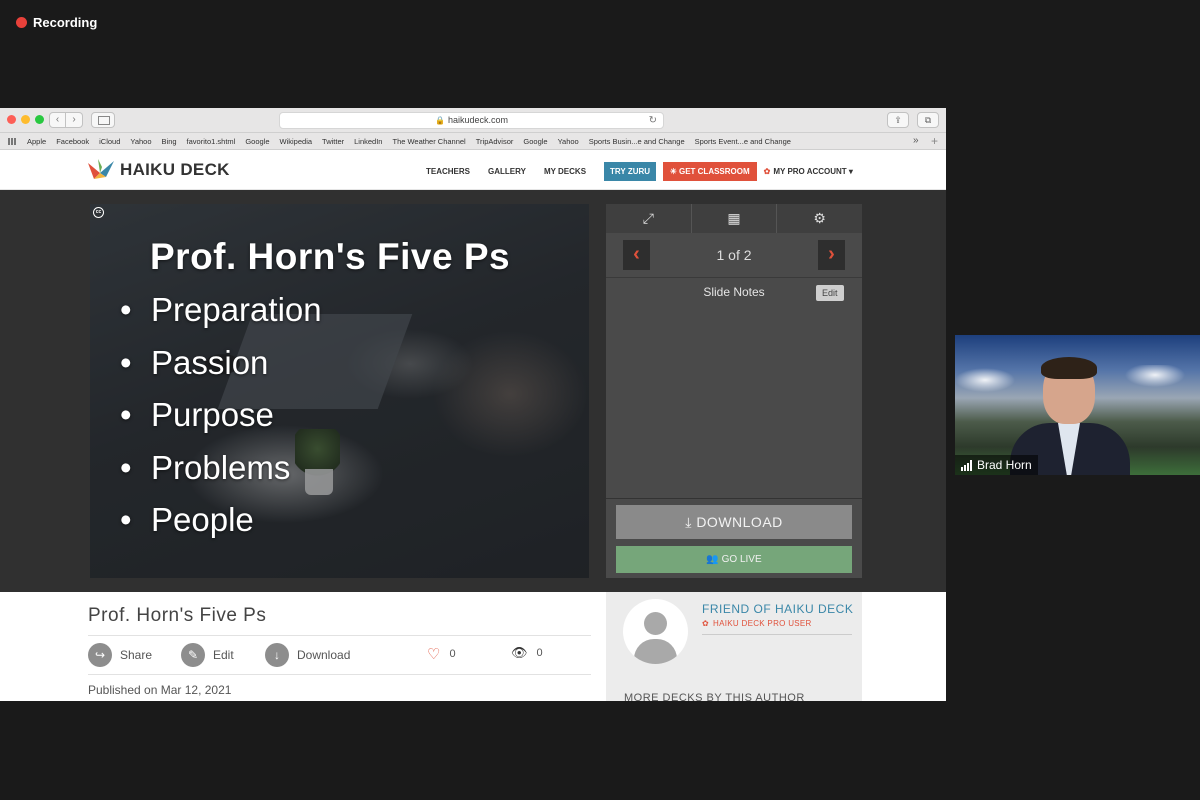 Image resolution: width=1200 pixels, height=800 pixels. I want to click on download-deck-button: ↓ Download, so click(307, 655).